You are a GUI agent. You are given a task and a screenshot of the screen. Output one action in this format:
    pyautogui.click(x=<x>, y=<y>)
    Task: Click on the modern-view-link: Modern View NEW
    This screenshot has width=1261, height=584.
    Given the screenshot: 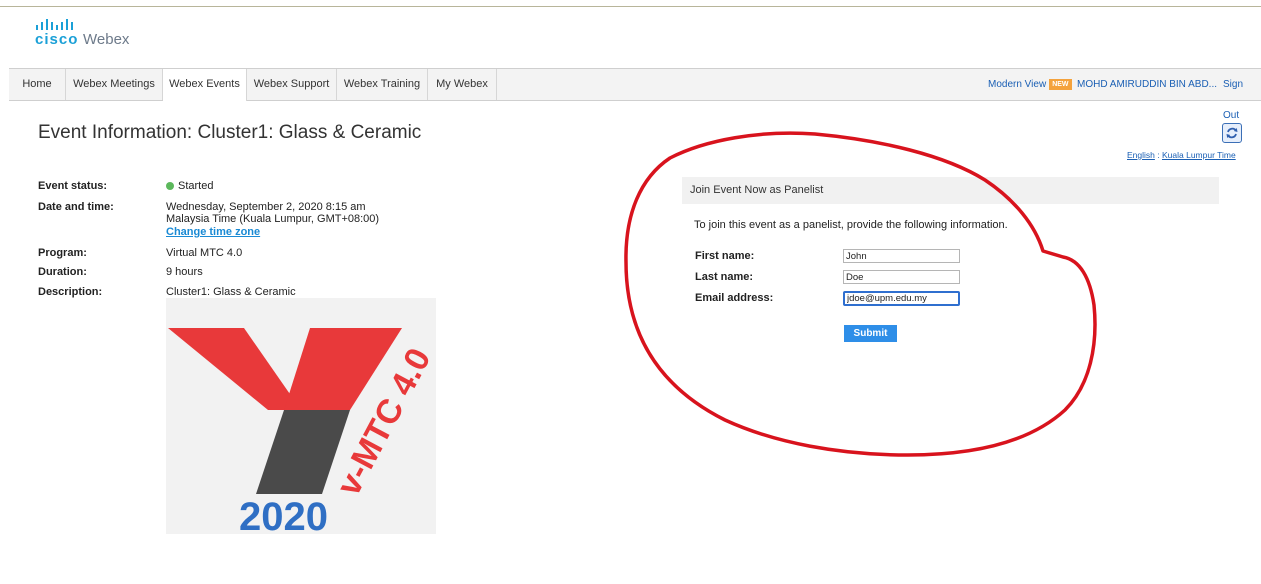 What is the action you would take?
    pyautogui.click(x=1030, y=84)
    